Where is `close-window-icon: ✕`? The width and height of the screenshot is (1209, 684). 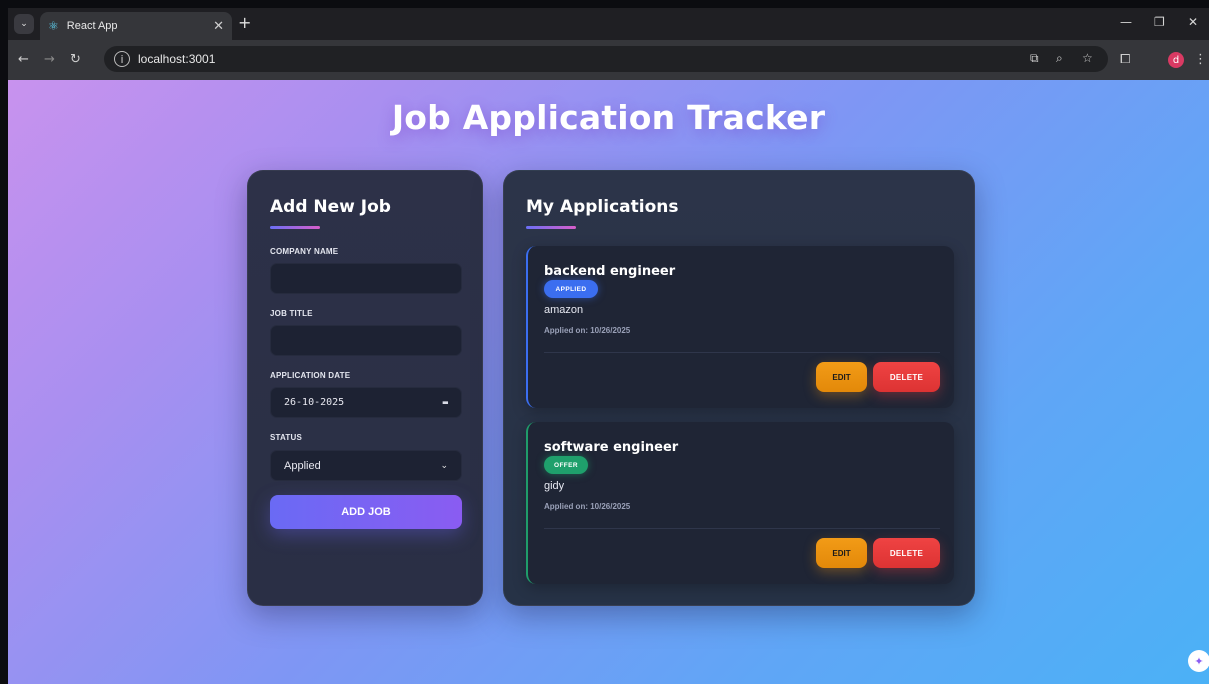
close-window-icon: ✕ is located at coordinates (1193, 22).